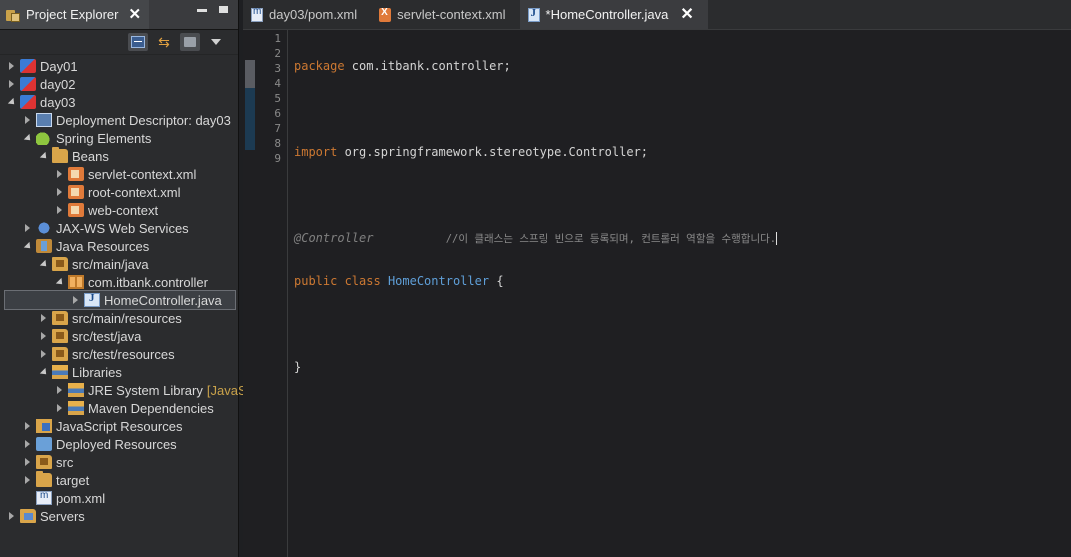 This screenshot has height=557, width=1071. I want to click on code-line-6: public class HomeController {, so click(535, 281).